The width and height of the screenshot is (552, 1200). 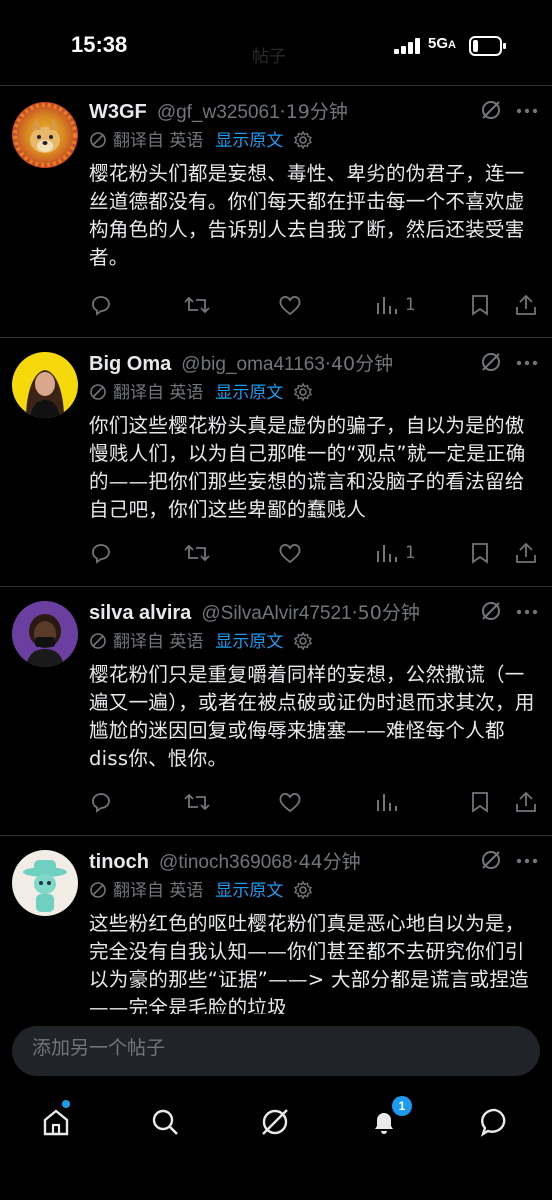 I want to click on status-time: 15:38, so click(x=99, y=44).